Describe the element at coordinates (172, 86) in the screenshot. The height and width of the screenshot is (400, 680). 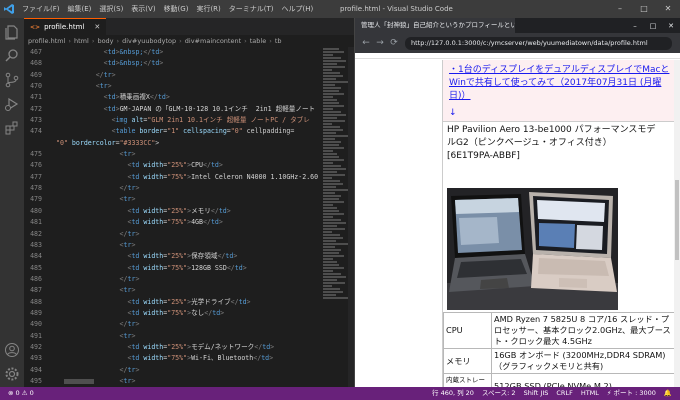
I see `code-line: 470 <tr>` at that location.